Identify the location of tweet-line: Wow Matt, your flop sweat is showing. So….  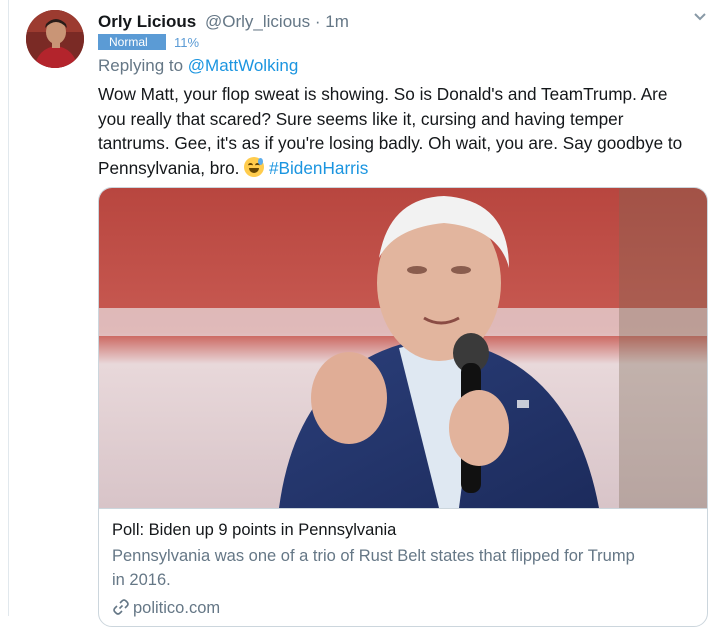
(383, 94).